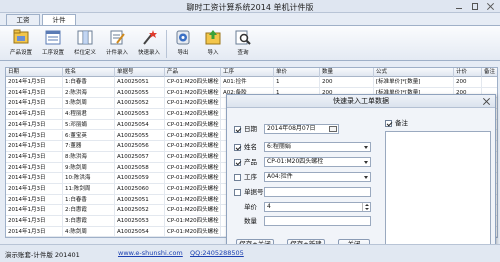 The height and width of the screenshot is (262, 500). Describe the element at coordinates (366, 207) in the screenshot. I see `spinner-icon` at that location.